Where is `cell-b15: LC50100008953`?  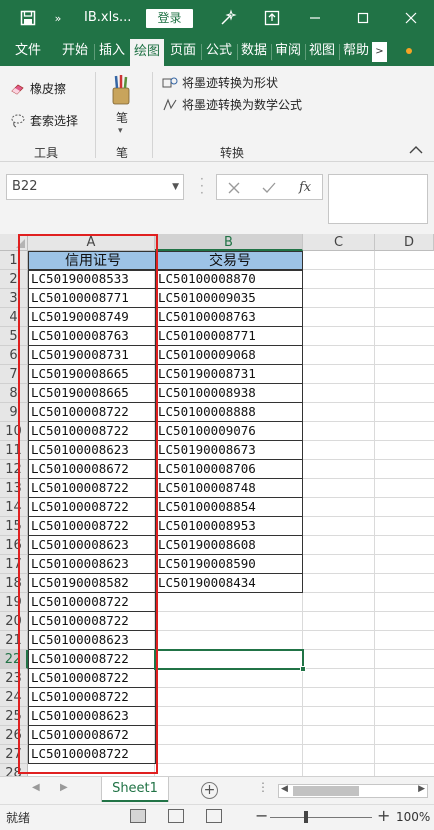 cell-b15: LC50100008953 is located at coordinates (229, 526).